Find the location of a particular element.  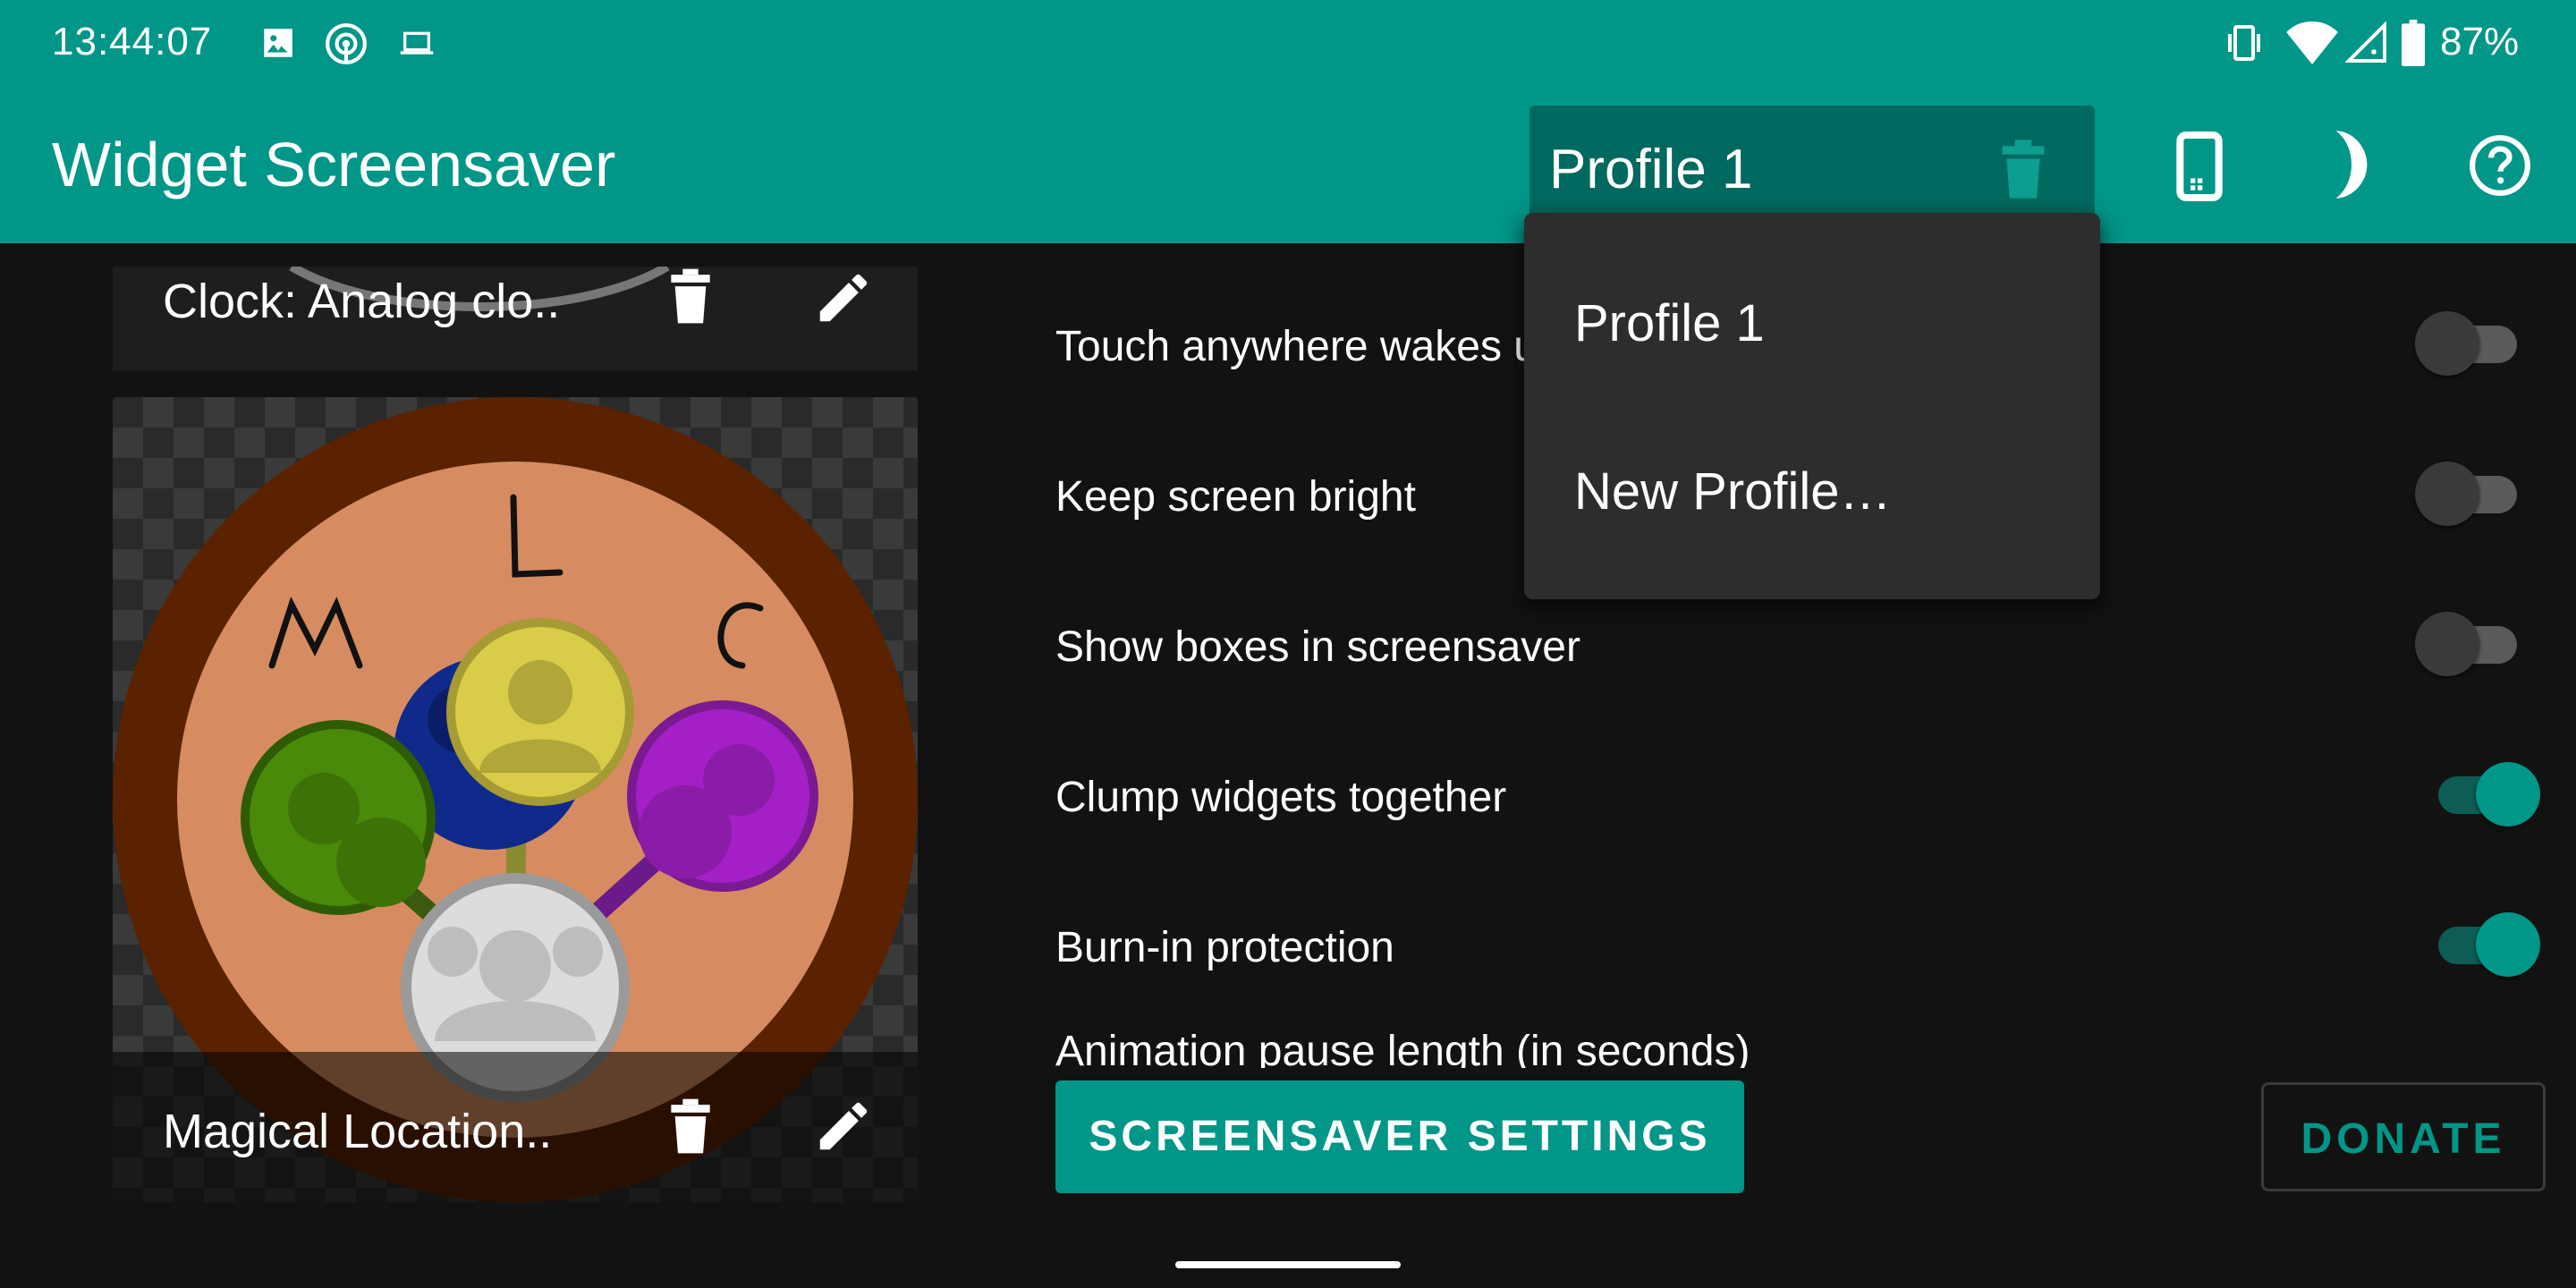

delete-profile-icon is located at coordinates (2023, 171).